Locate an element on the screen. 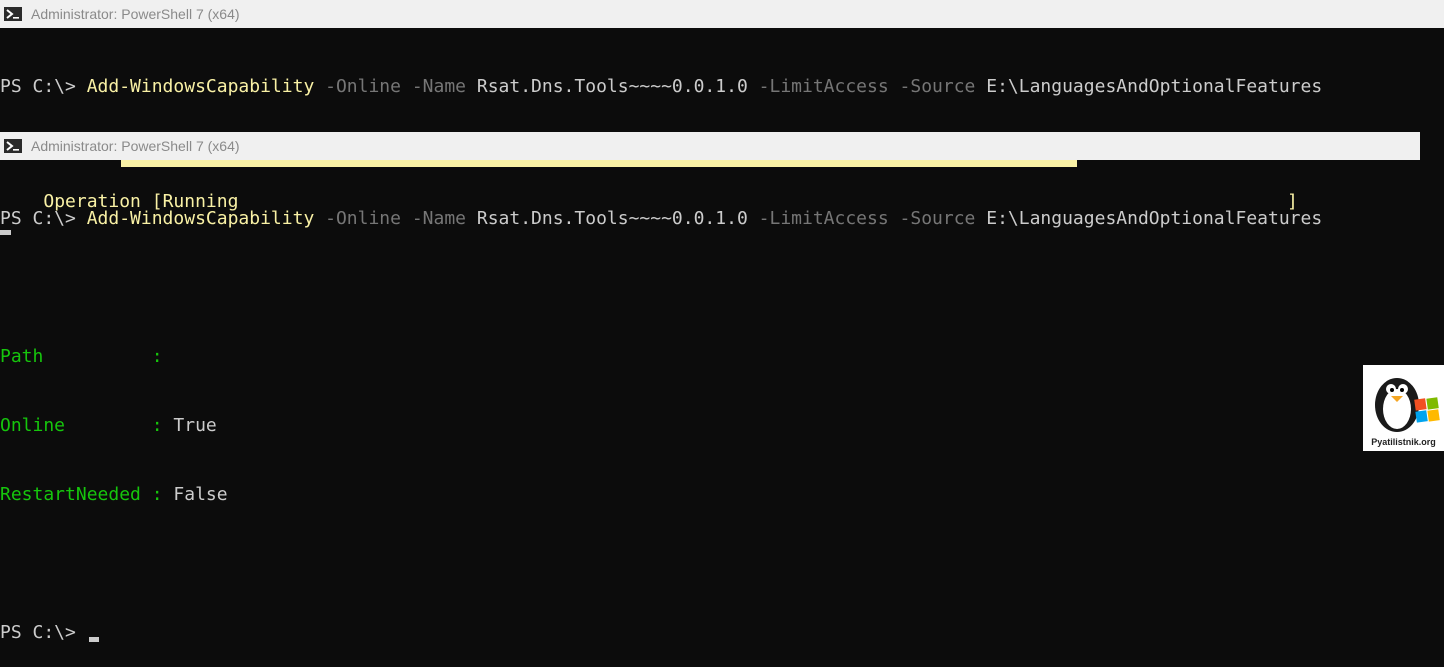  result-key: Online is located at coordinates (76, 425).